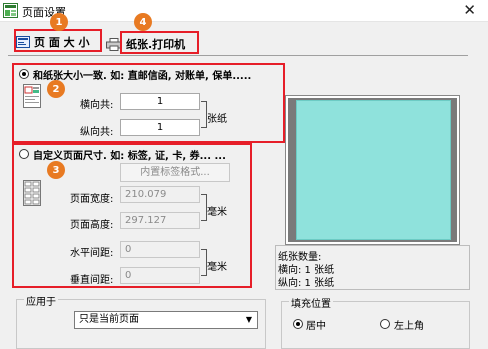 This screenshot has width=488, height=349. I want to click on badge-2: 2, so click(56, 89).